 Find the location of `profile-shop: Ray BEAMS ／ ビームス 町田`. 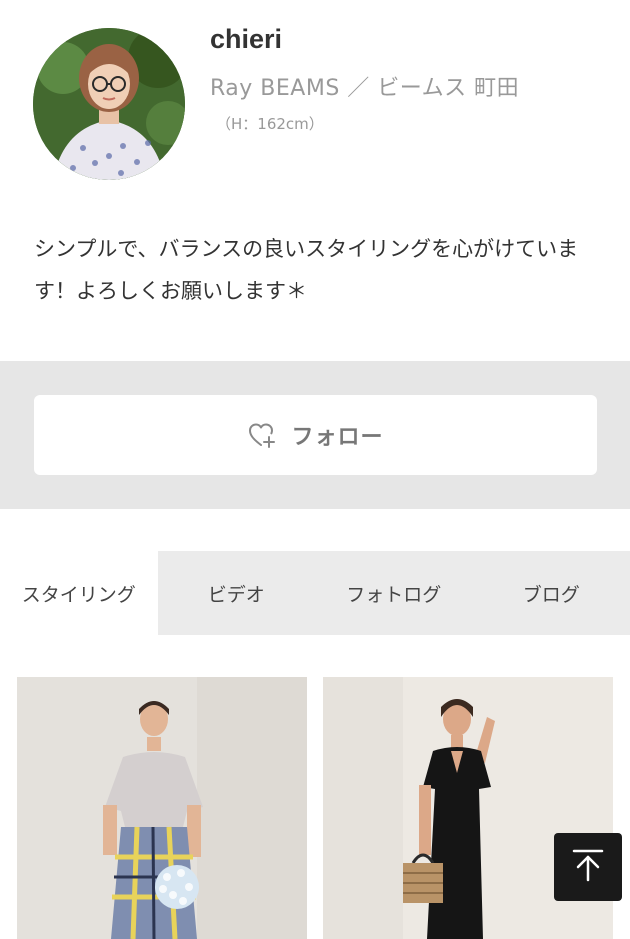

profile-shop: Ray BEAMS ／ ビームス 町田 is located at coordinates (364, 86).